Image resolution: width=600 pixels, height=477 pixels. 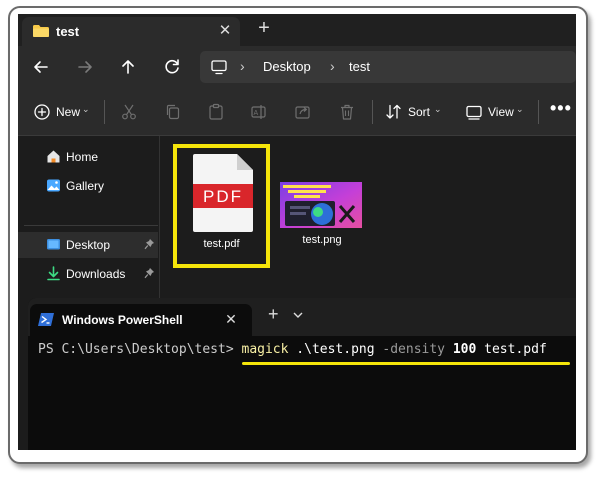 I want to click on breadcrumb-desktop: Desktop, so click(x=287, y=66).